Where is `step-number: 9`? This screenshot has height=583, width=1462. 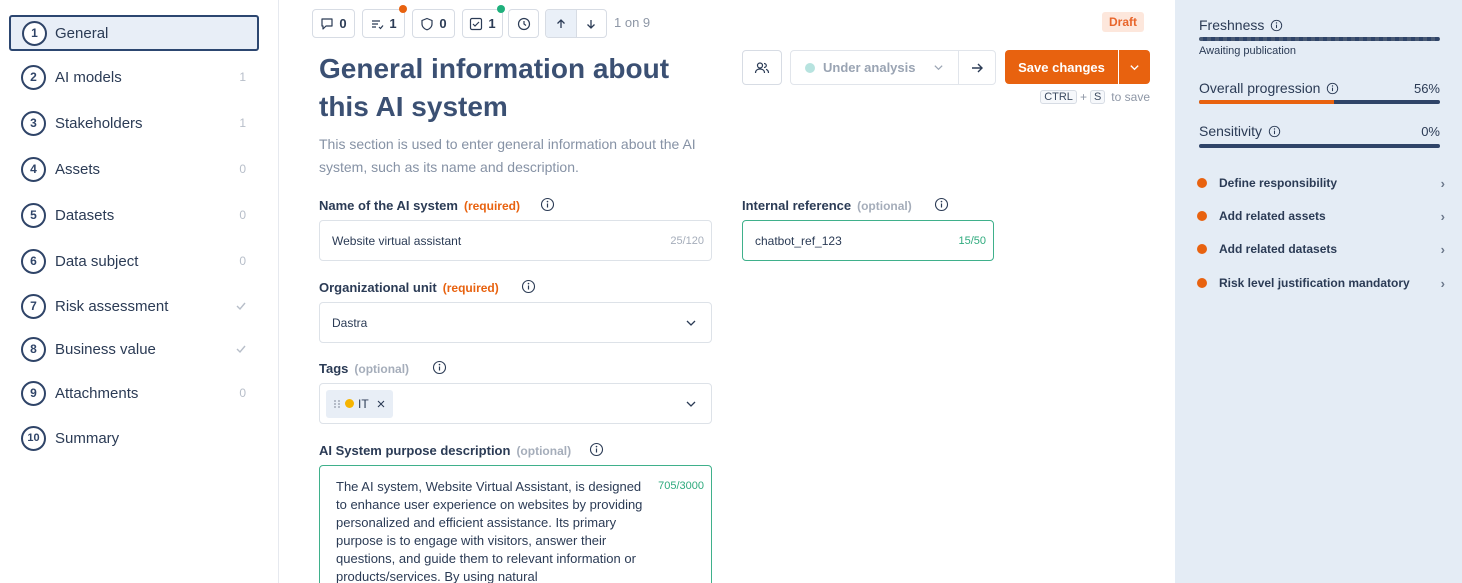
step-number: 9 is located at coordinates (33, 393).